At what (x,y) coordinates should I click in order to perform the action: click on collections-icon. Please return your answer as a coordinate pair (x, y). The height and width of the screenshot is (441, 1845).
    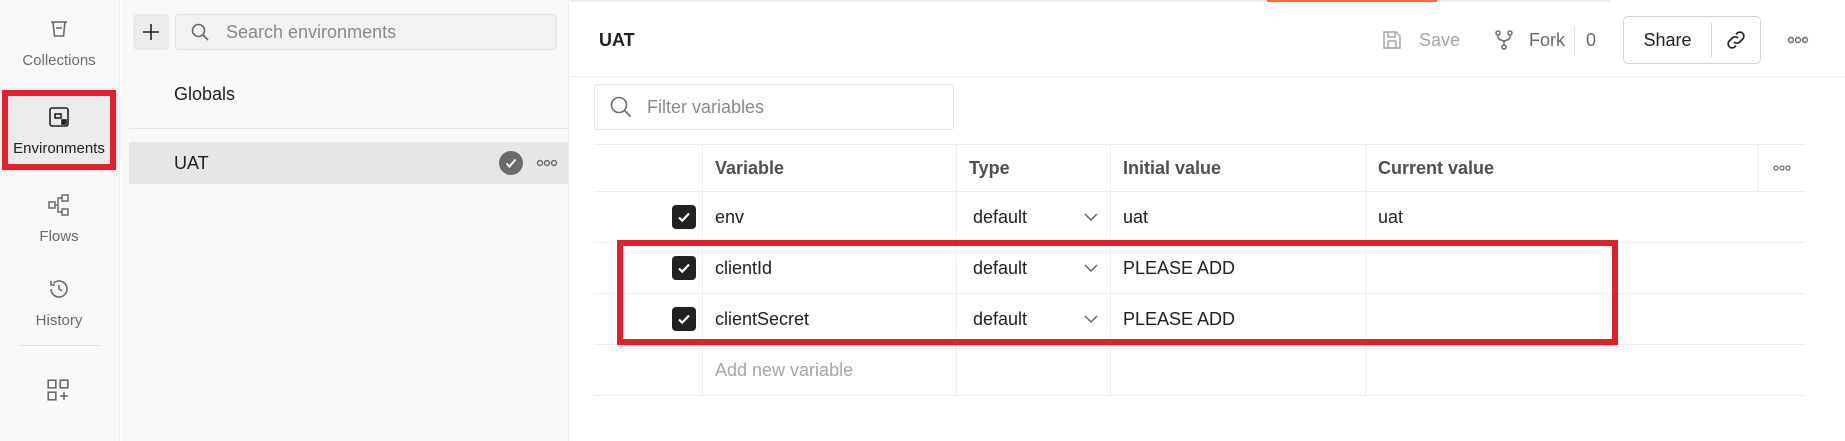
    Looking at the image, I should click on (59, 29).